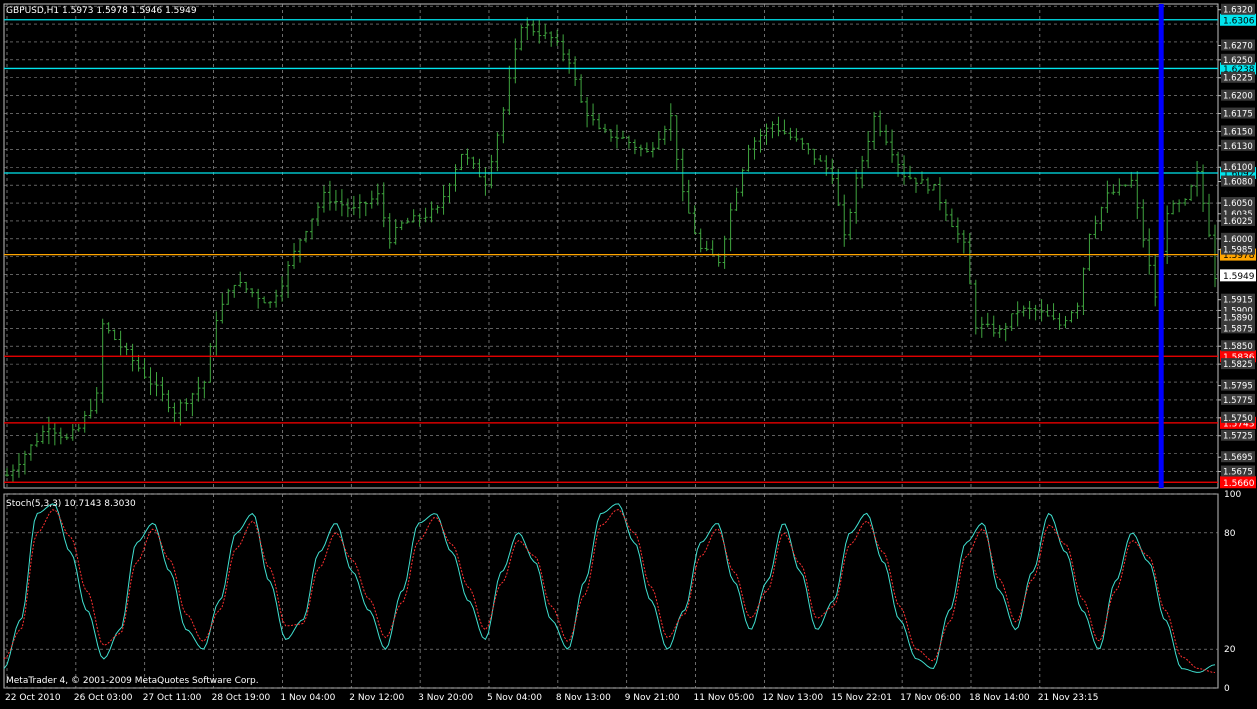 Image resolution: width=1257 pixels, height=709 pixels. I want to click on time-tick-label: 12 Nov 13:00, so click(792, 698).